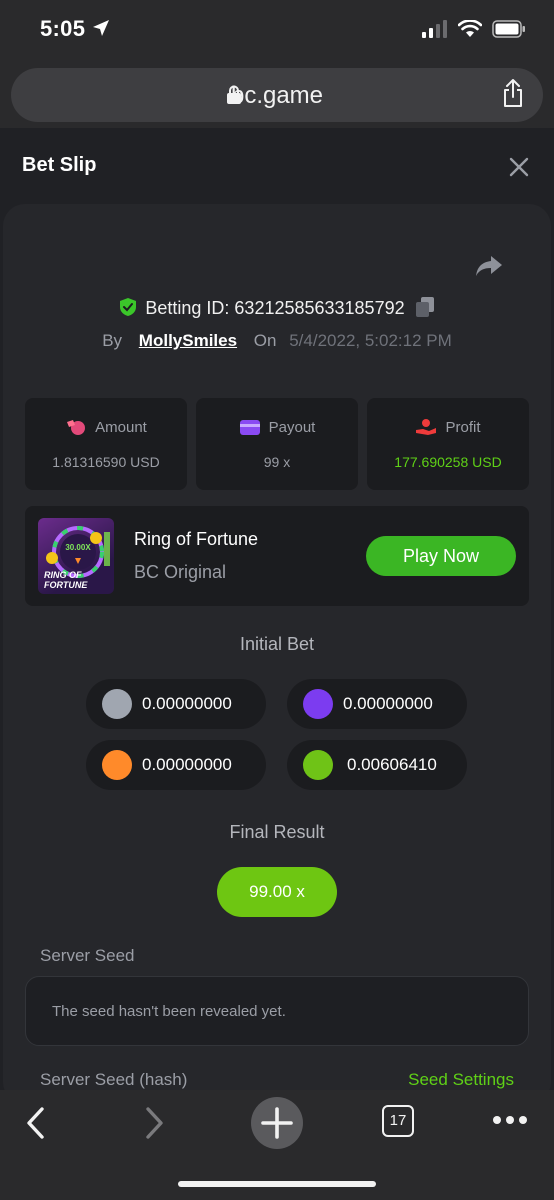 This screenshot has height=1200, width=554. I want to click on betting-id: Betting ID: 63212585633185792, so click(277, 307).